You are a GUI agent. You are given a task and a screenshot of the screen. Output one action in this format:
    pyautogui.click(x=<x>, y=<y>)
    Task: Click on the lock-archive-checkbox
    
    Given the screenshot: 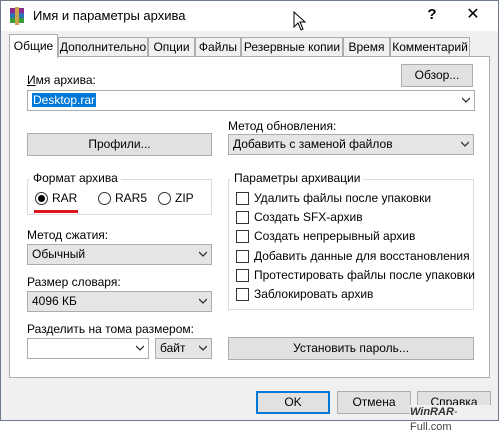 What is the action you would take?
    pyautogui.click(x=242, y=294)
    